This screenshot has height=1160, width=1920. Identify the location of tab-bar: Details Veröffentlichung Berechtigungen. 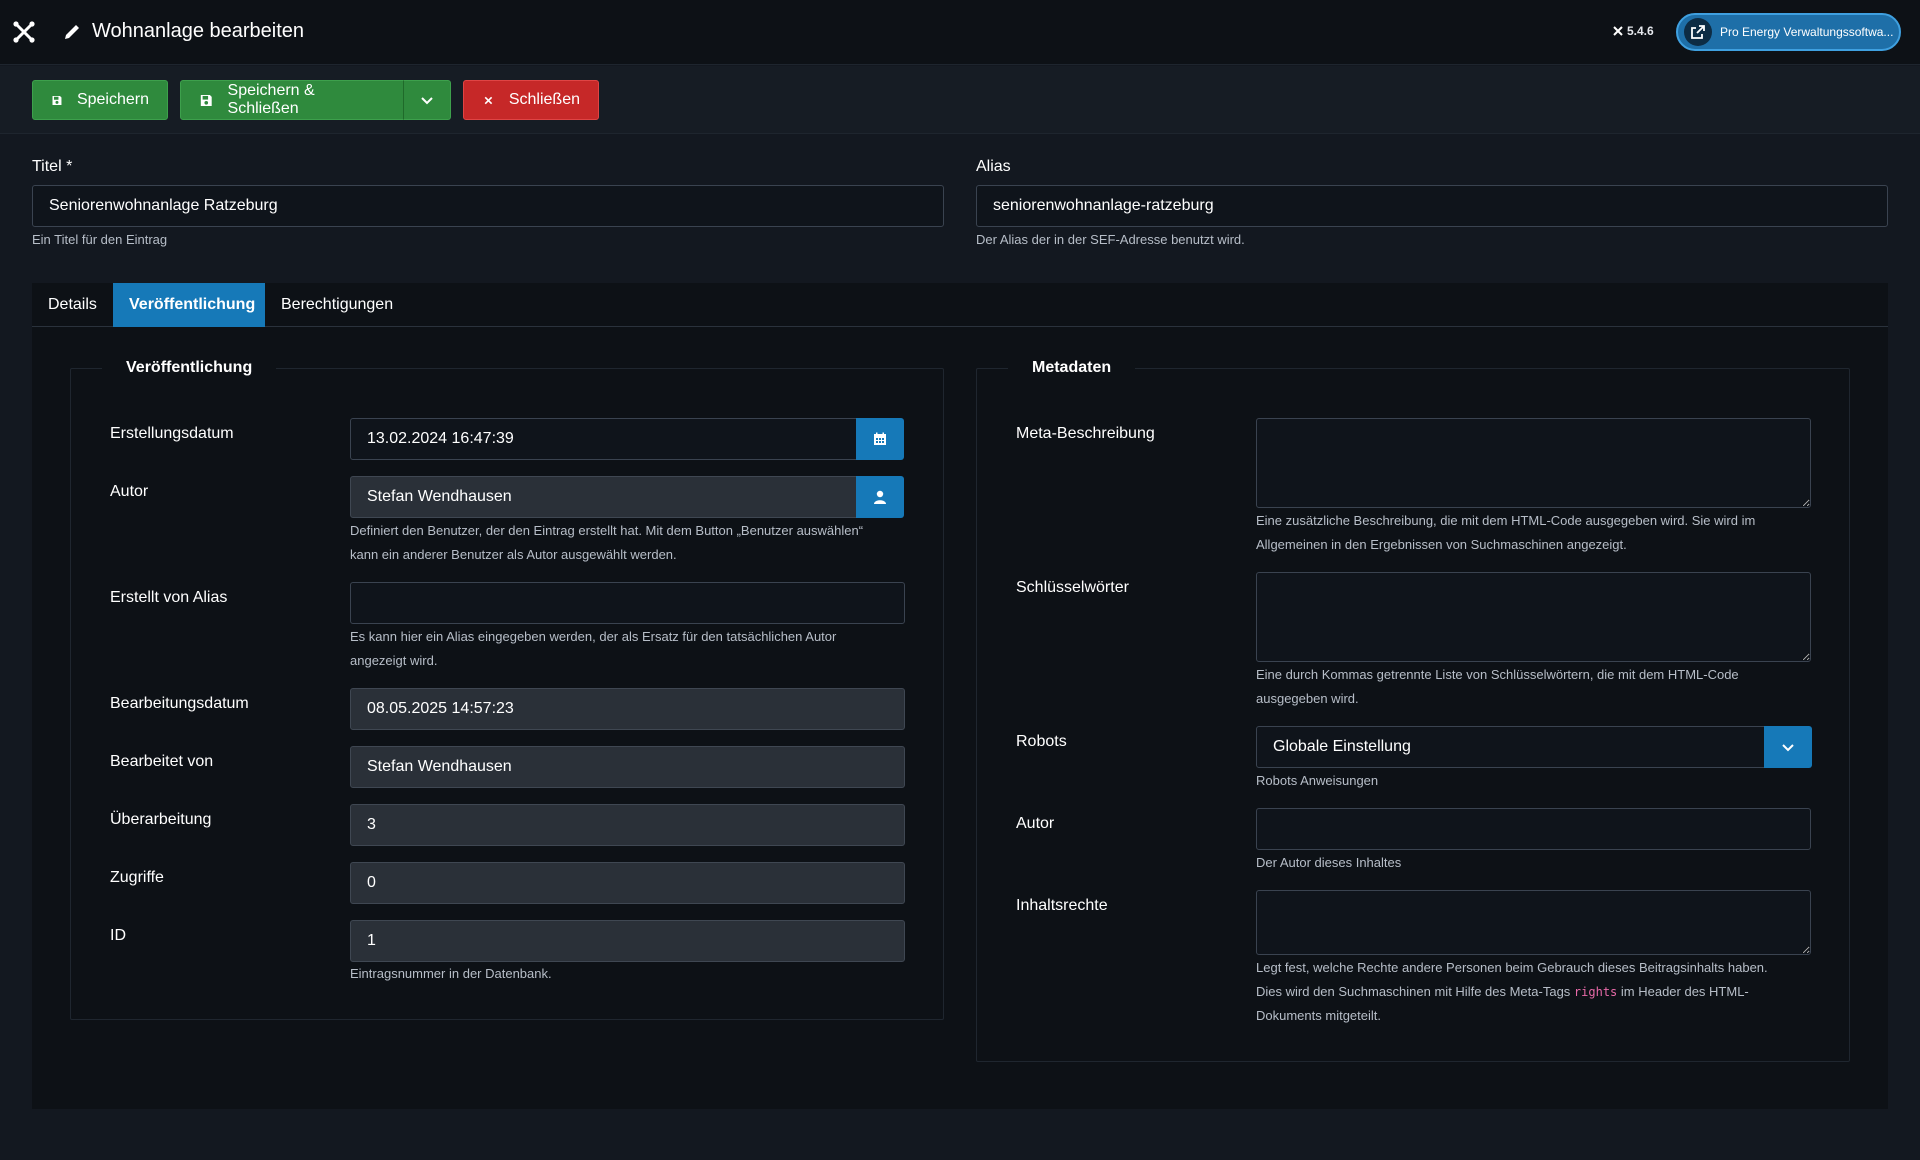
(960, 305).